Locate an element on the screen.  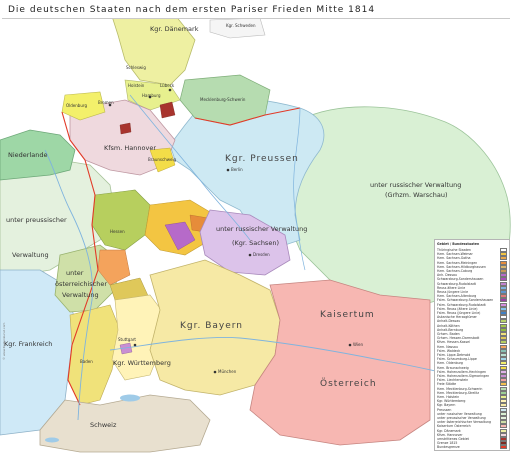
label-braunschweig: Braunschweig is located at coordinates (162, 159).